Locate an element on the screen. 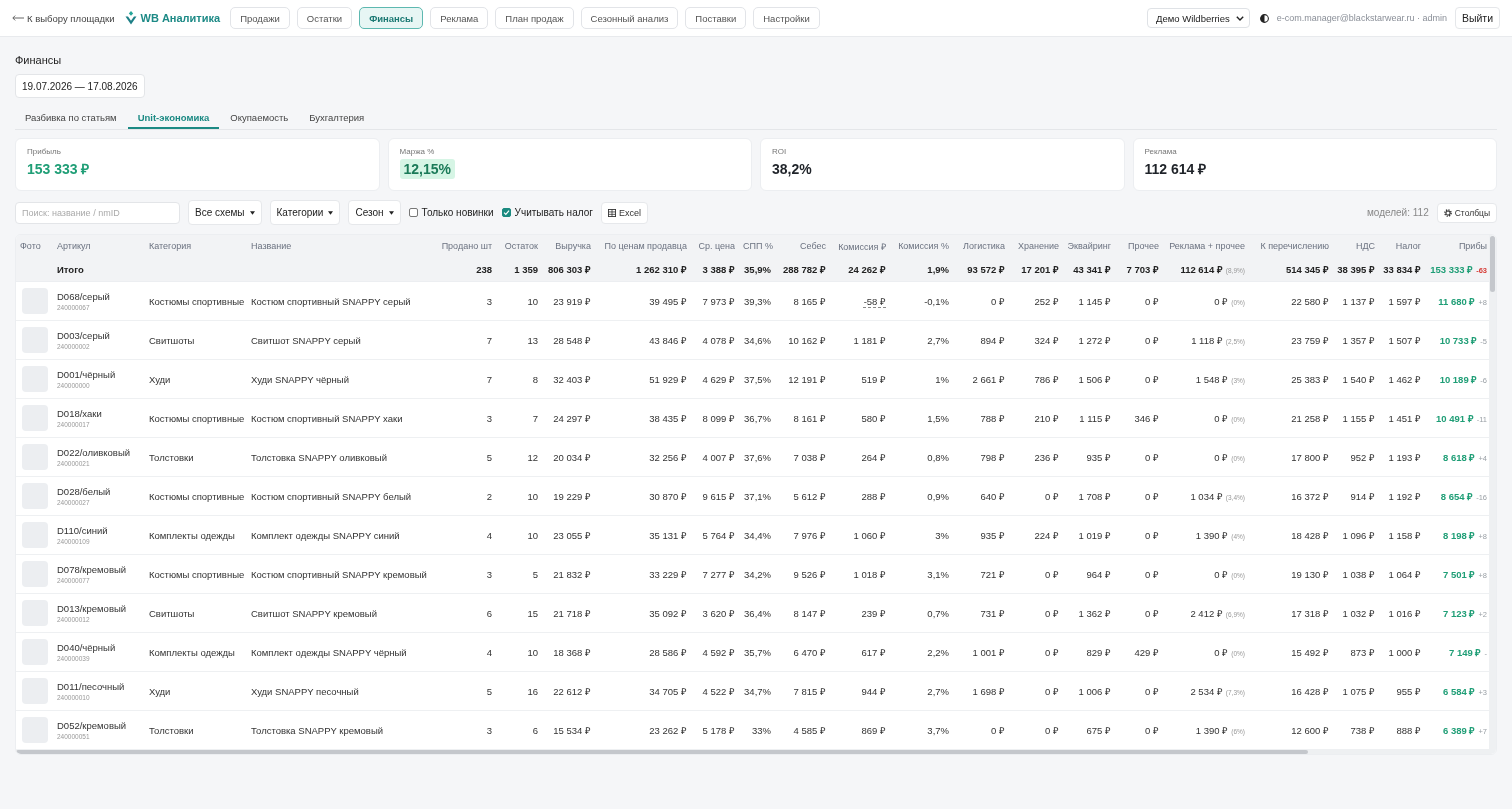 This screenshot has height=809, width=1512. profit-value: 10 189 ₽ is located at coordinates (1458, 379).